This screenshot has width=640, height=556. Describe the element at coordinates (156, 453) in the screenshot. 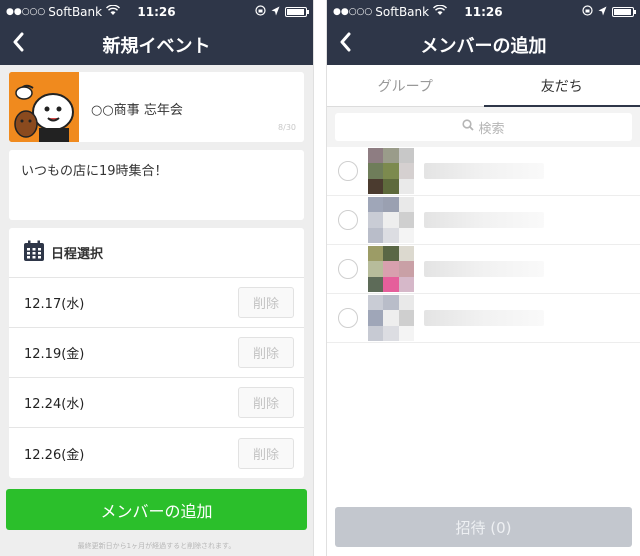

I see `date-row: 12.26(金) 削除` at that location.